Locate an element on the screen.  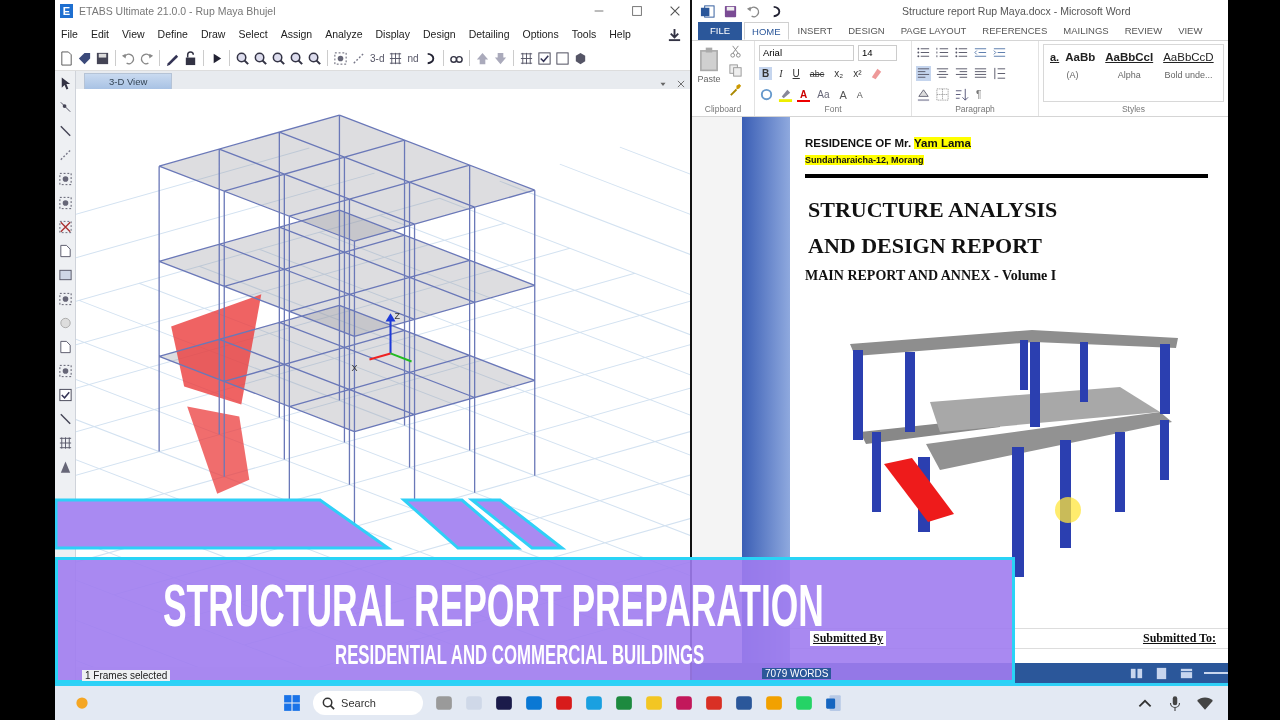
document-address: Sundarharaicha-12, Morang is located at coordinates (864, 160).